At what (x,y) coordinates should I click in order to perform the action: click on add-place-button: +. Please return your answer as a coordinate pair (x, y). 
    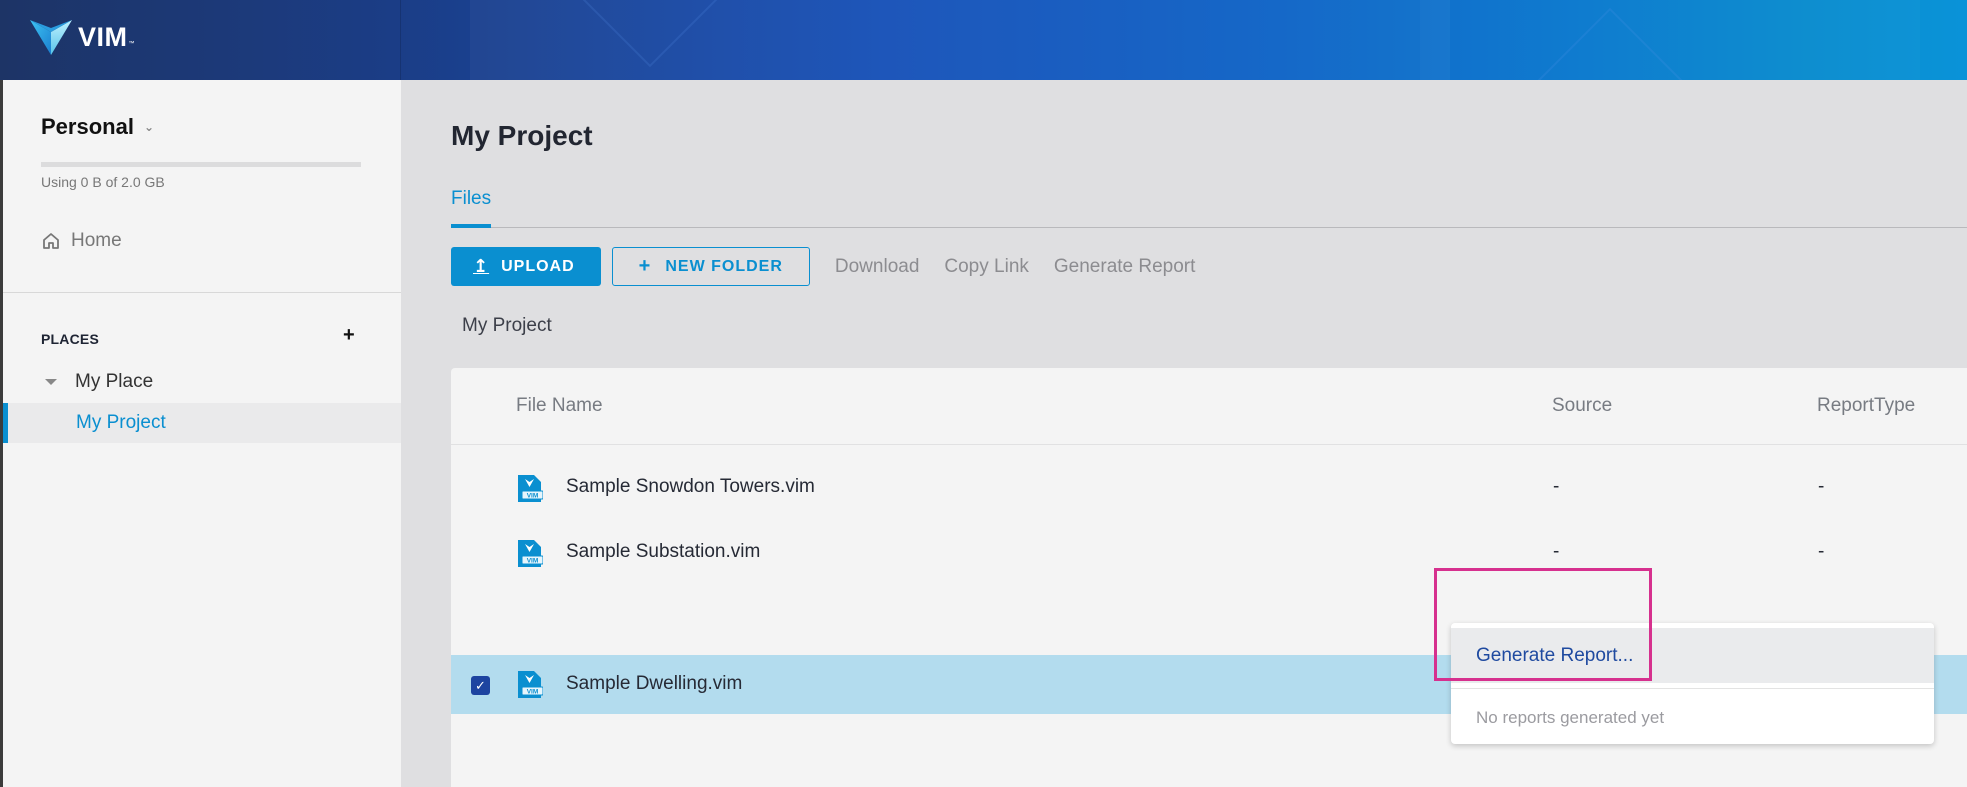
    Looking at the image, I should click on (349, 335).